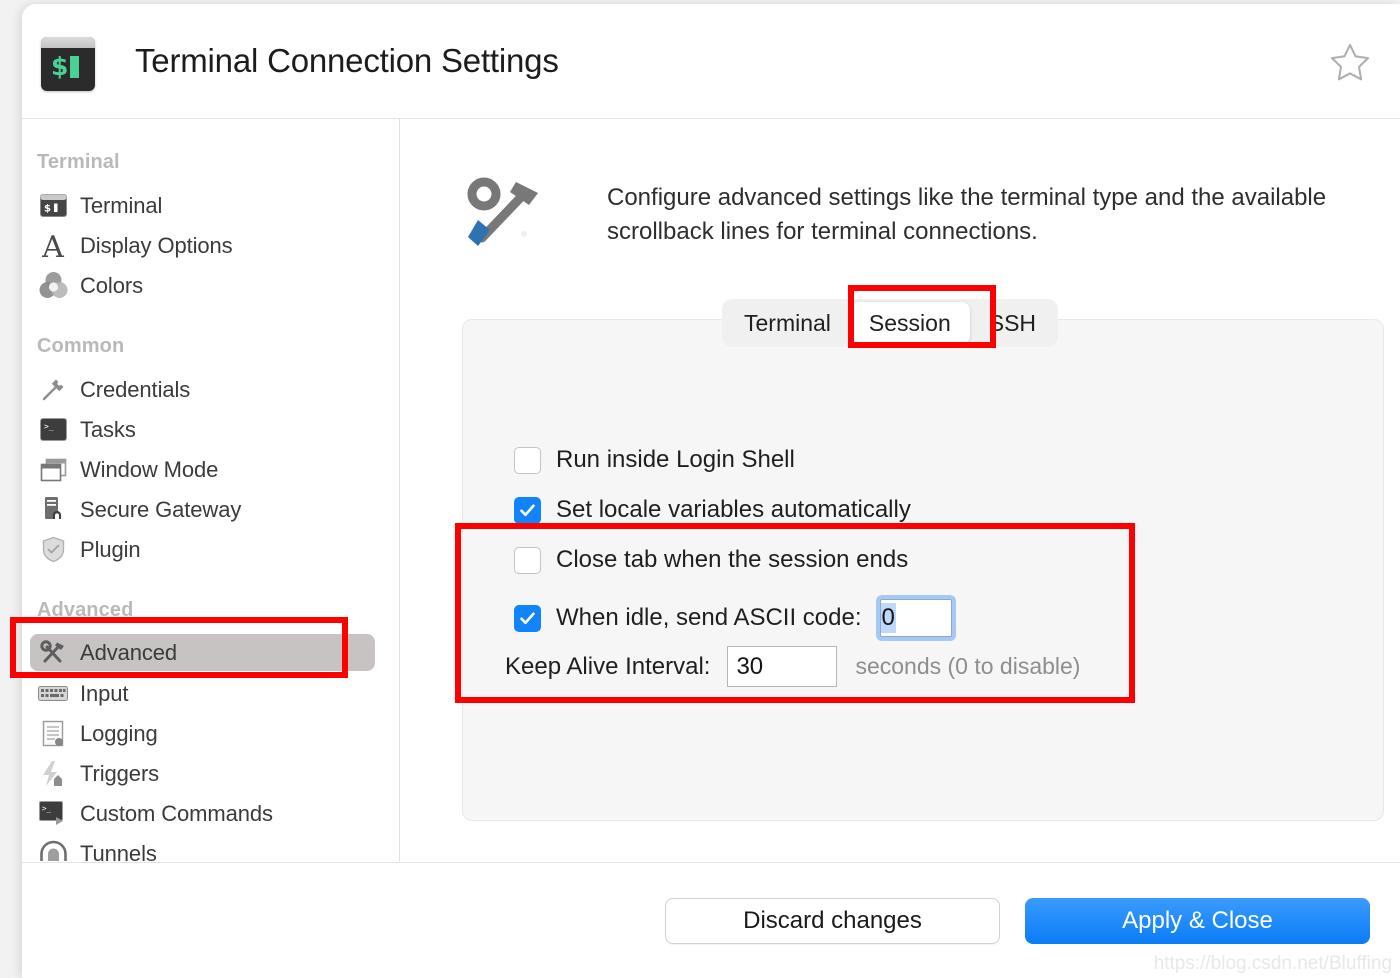 Image resolution: width=1400 pixels, height=978 pixels. I want to click on close-tab-label: Close tab when the session ends, so click(732, 559).